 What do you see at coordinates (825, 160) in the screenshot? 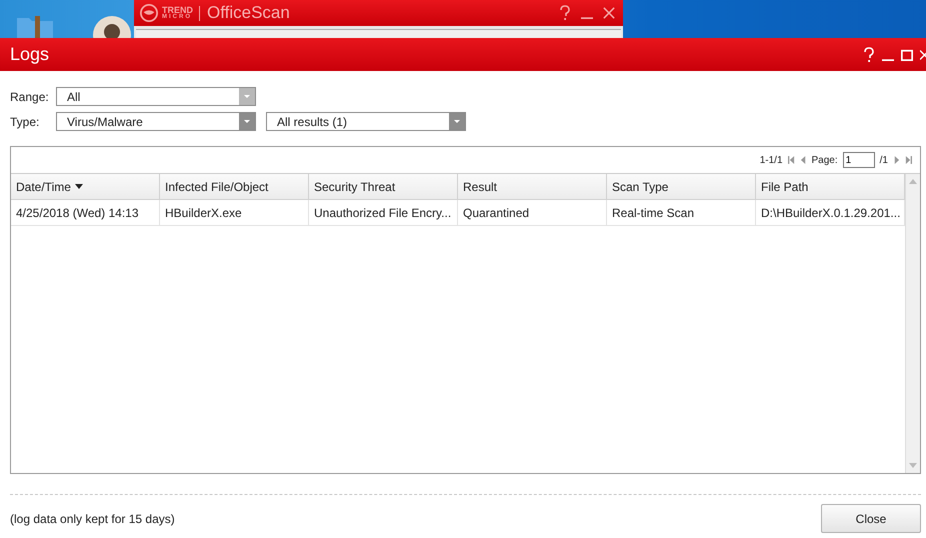
I see `page-label: Page:` at bounding box center [825, 160].